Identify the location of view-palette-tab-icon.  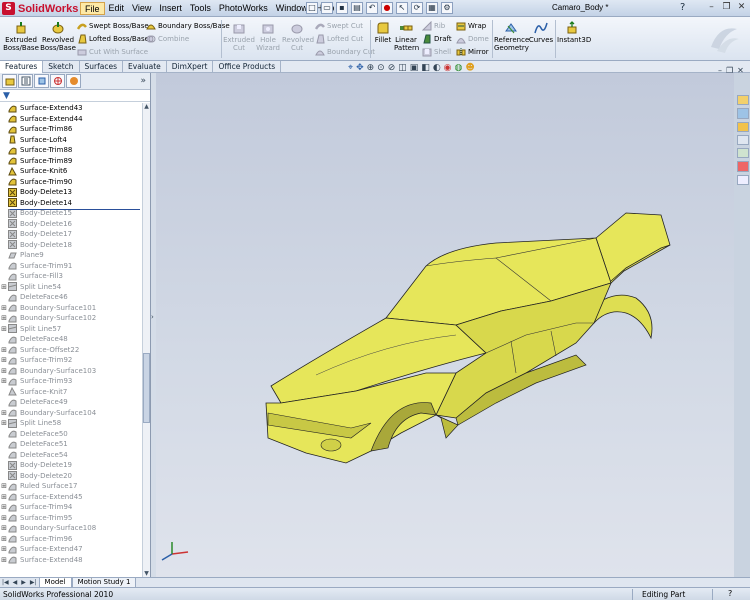
(742, 153).